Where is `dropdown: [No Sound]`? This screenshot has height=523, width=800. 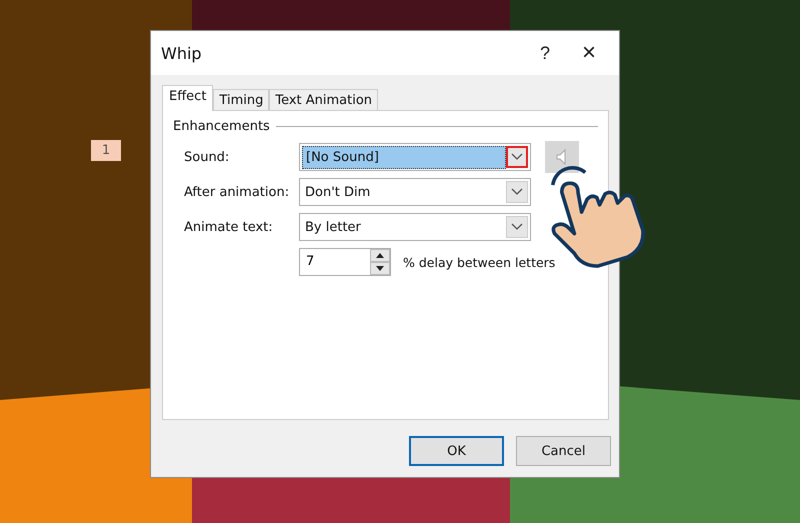
dropdown: [No Sound] is located at coordinates (415, 157).